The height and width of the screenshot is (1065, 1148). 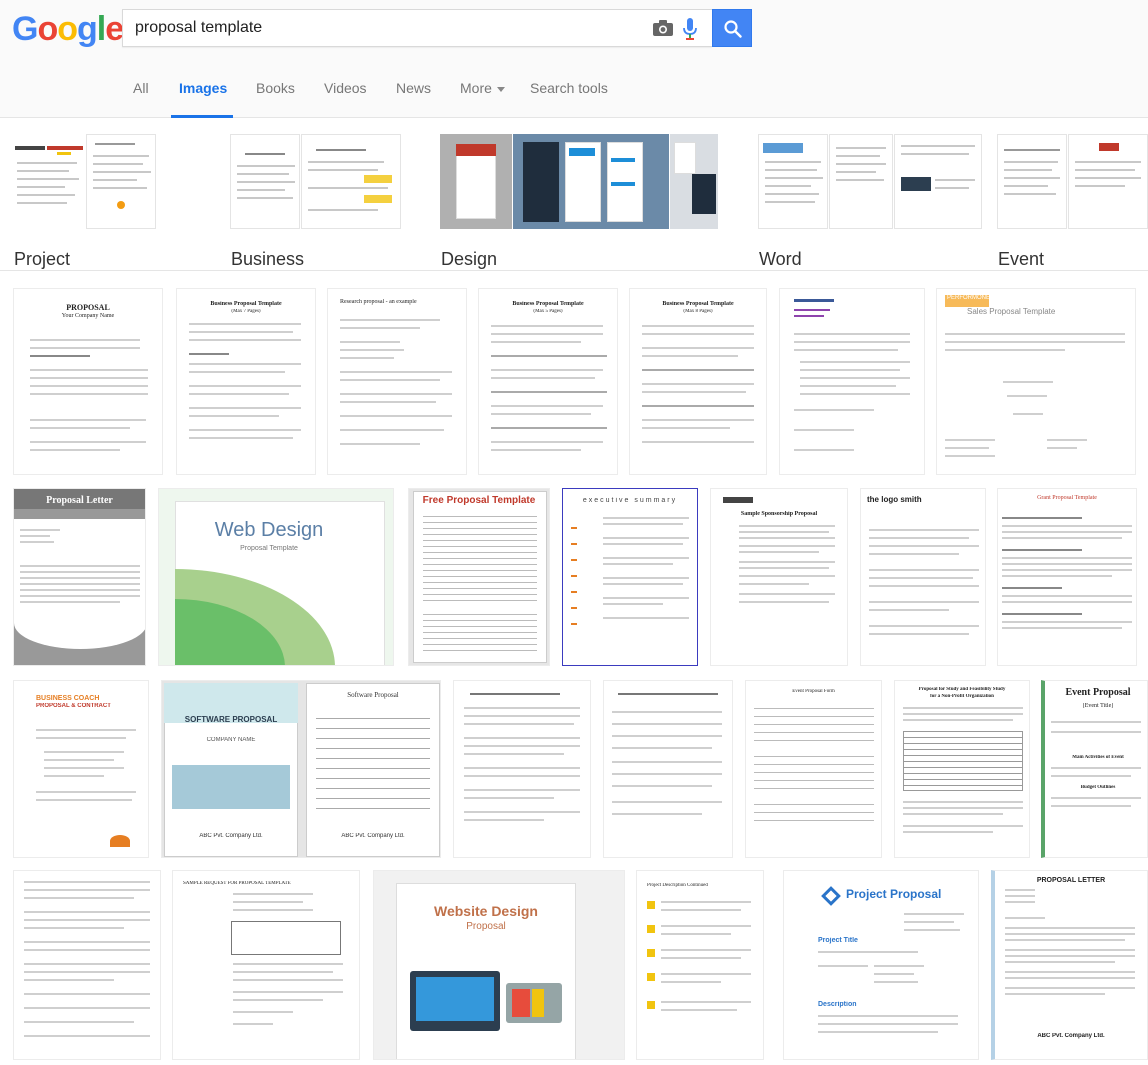 I want to click on result-title: Software Proposal, so click(x=373, y=695).